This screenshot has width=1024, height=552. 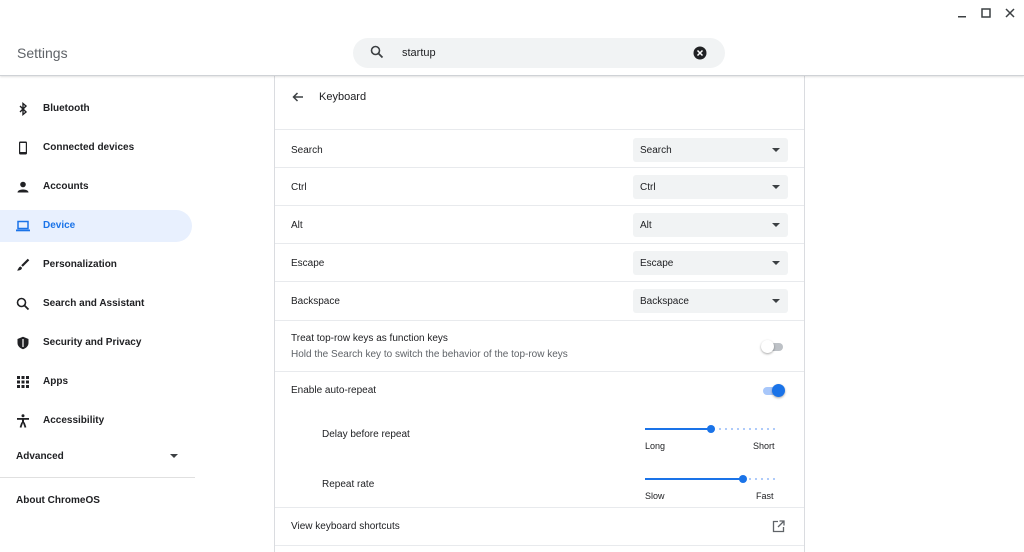 What do you see at coordinates (59, 225) in the screenshot?
I see `sidebar-item-label: Device` at bounding box center [59, 225].